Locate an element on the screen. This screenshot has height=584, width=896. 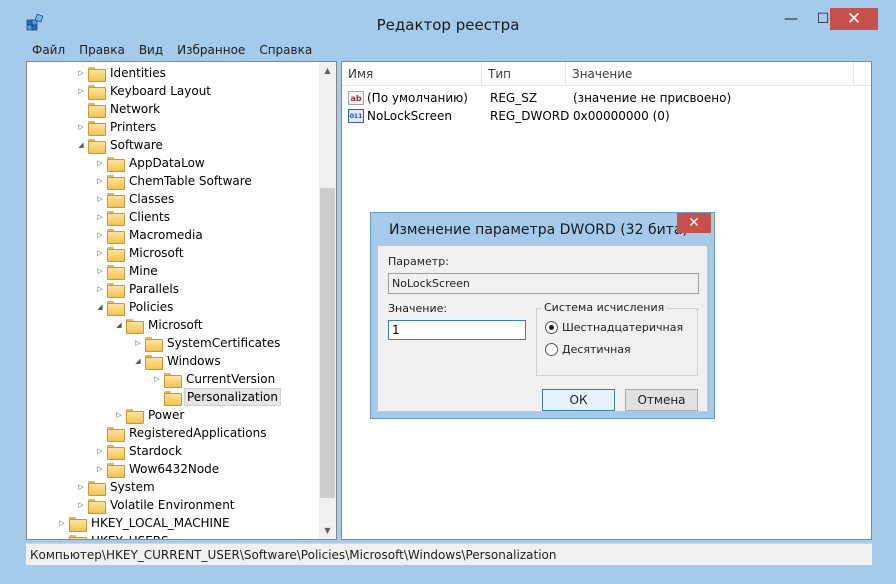
tree-node: ▷ Wow6432Node is located at coordinates (158, 469).